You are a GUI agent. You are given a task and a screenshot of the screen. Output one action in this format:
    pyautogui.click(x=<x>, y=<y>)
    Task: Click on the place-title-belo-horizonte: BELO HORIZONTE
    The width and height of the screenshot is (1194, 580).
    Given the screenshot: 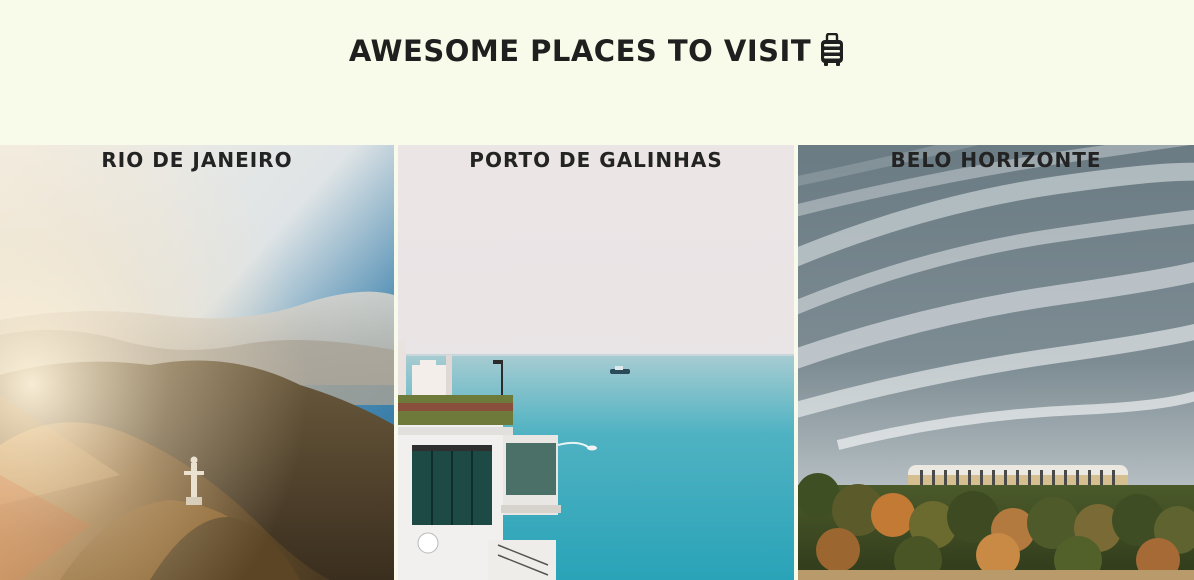 What is the action you would take?
    pyautogui.click(x=996, y=160)
    